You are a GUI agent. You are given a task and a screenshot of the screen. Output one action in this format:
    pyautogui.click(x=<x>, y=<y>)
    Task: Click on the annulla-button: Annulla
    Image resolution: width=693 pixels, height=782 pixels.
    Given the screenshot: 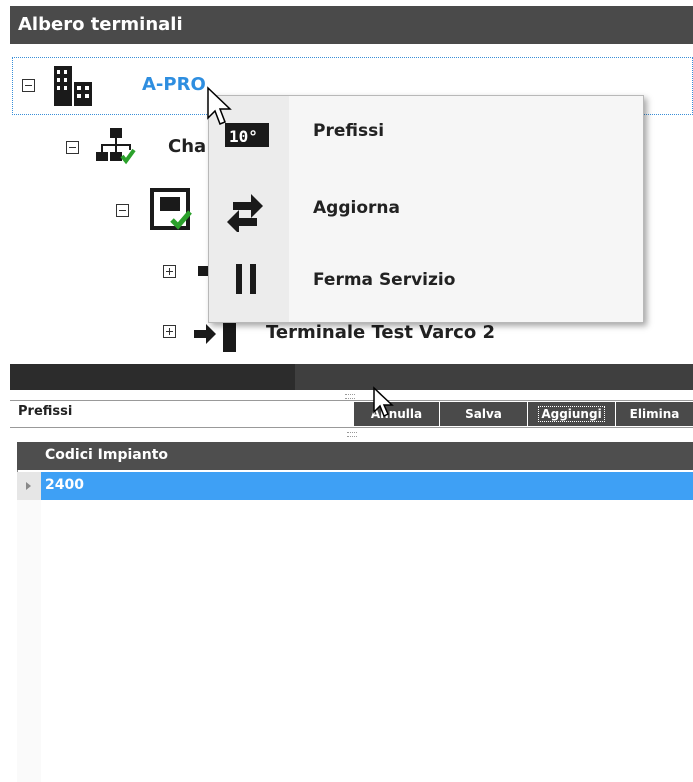 What is the action you would take?
    pyautogui.click(x=396, y=414)
    